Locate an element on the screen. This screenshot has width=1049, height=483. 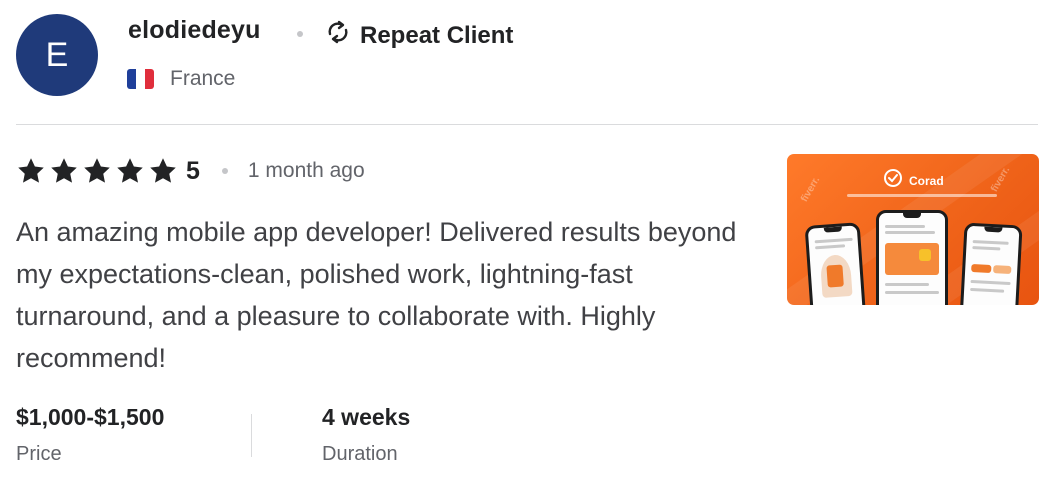
review-time: 1 month ago is located at coordinates (306, 170).